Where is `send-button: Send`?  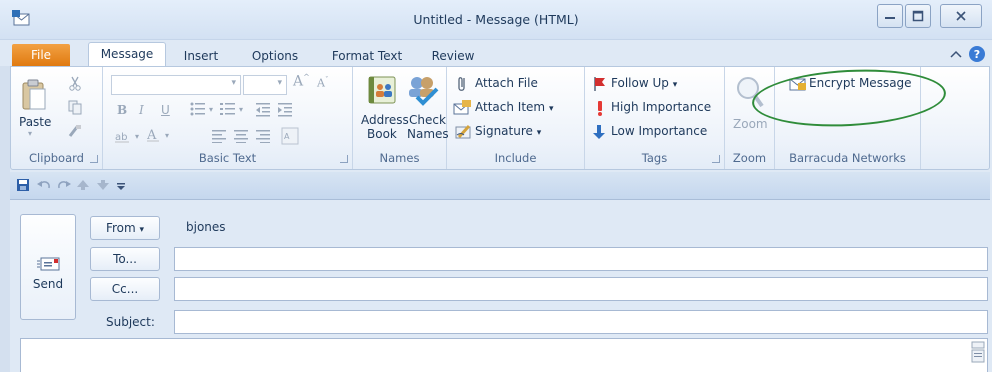 send-button: Send is located at coordinates (48, 267).